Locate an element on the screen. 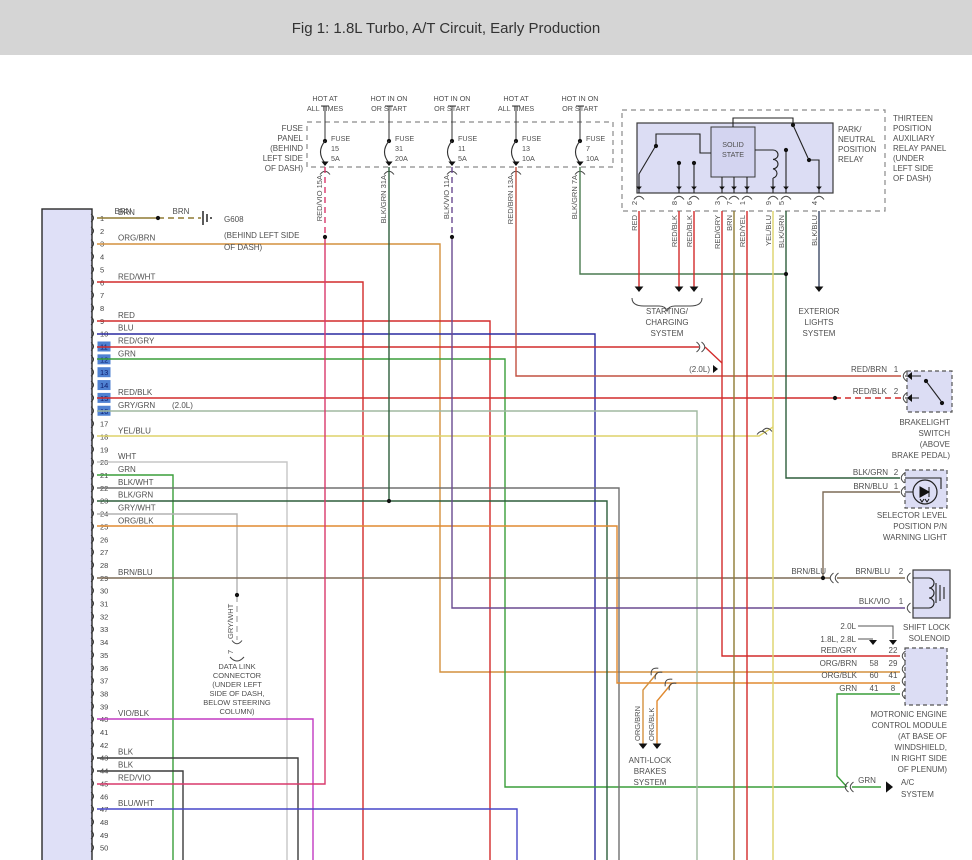  pin-number: 26 is located at coordinates (104, 539).